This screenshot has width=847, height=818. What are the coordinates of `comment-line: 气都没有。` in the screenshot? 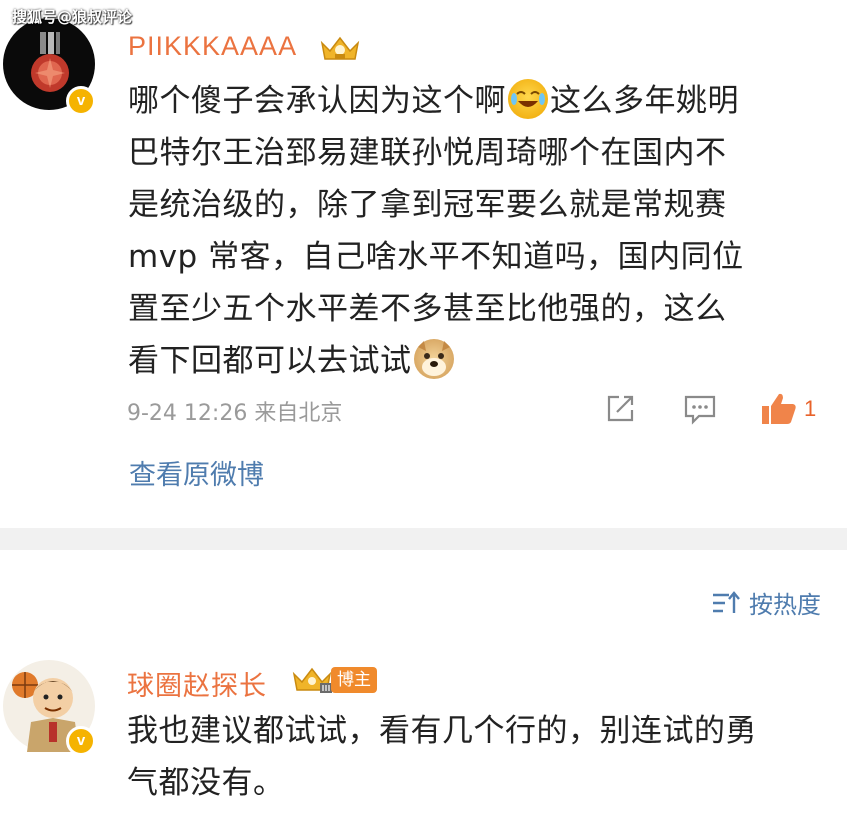 It's located at (206, 783).